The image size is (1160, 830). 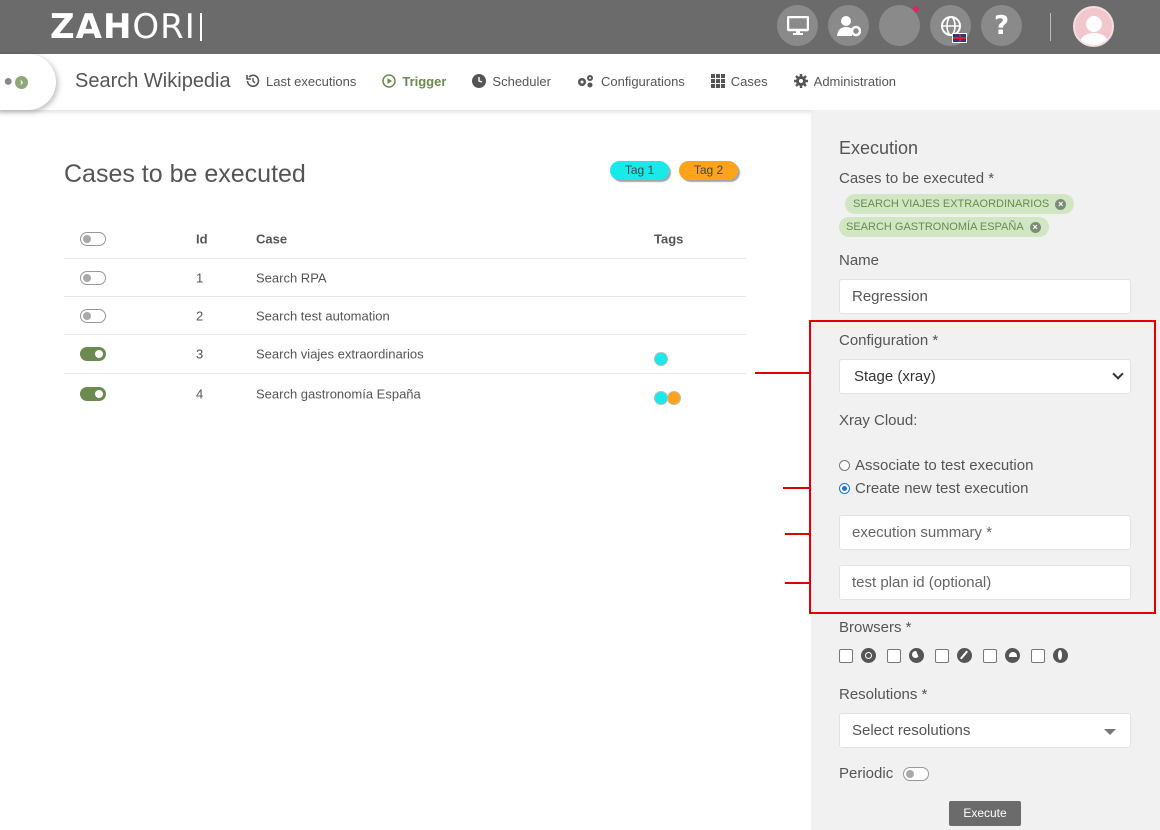 What do you see at coordinates (291, 277) in the screenshot?
I see `case-name: Search RPA` at bounding box center [291, 277].